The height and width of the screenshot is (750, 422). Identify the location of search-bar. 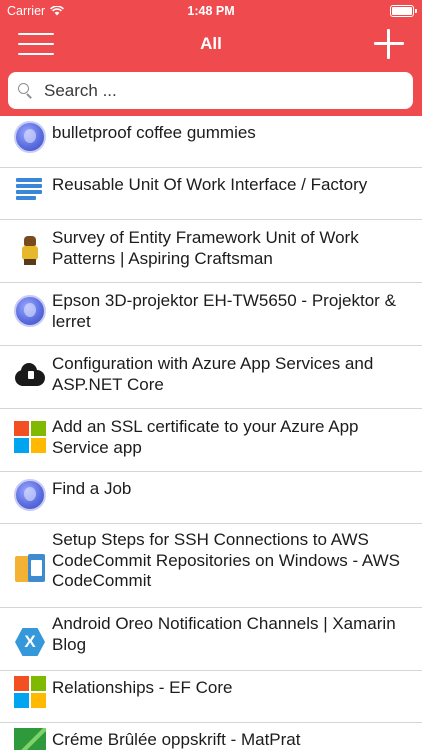
(210, 90).